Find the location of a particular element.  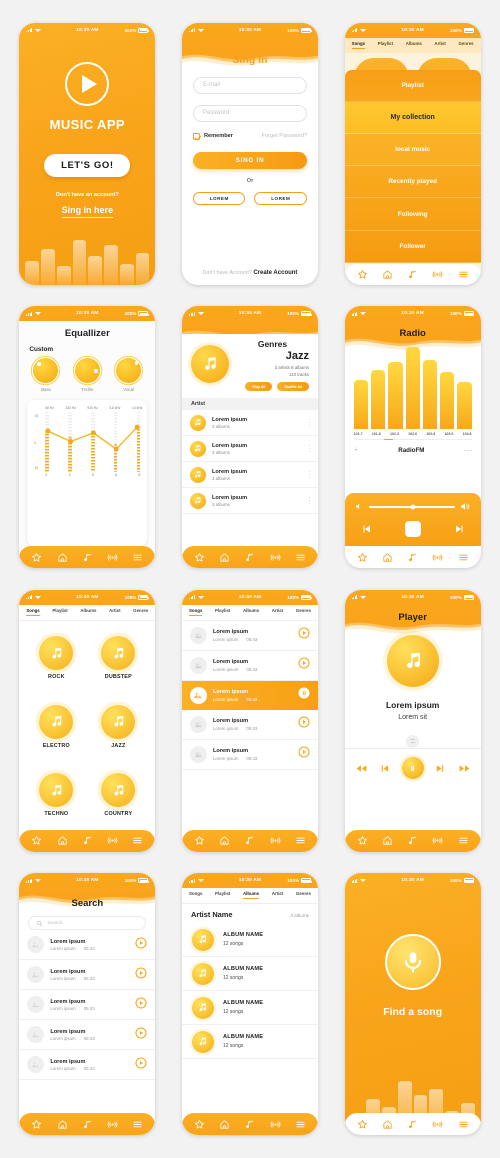

social-button-1: LOREM is located at coordinates (219, 198).